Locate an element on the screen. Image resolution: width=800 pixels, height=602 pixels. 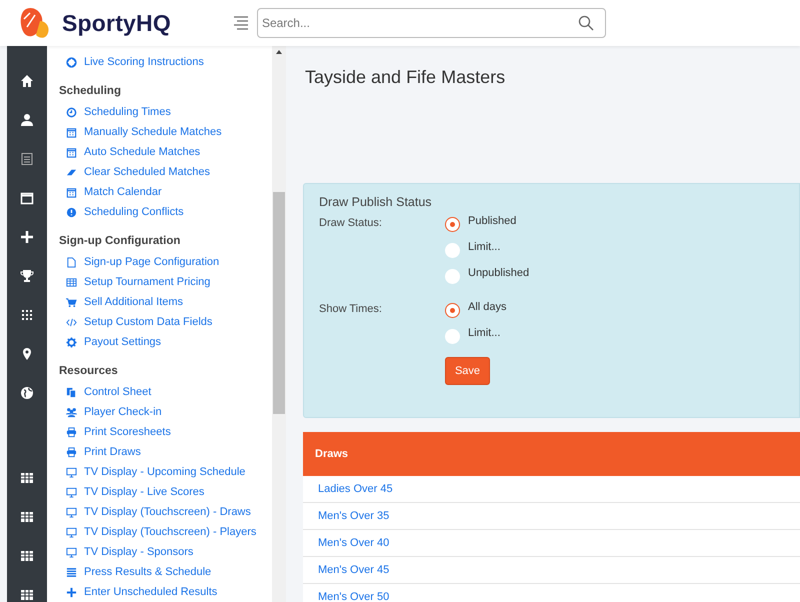
user-icon is located at coordinates (27, 120).